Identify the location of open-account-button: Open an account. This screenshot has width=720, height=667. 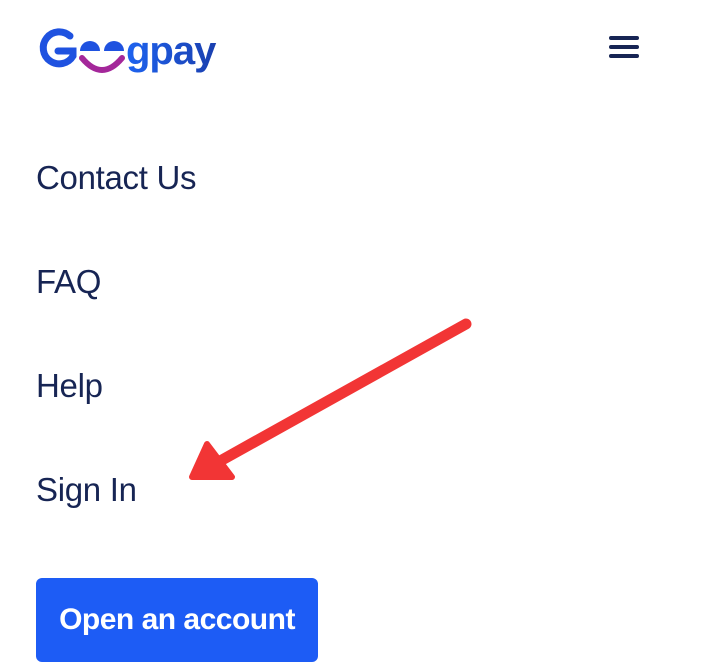
(177, 620).